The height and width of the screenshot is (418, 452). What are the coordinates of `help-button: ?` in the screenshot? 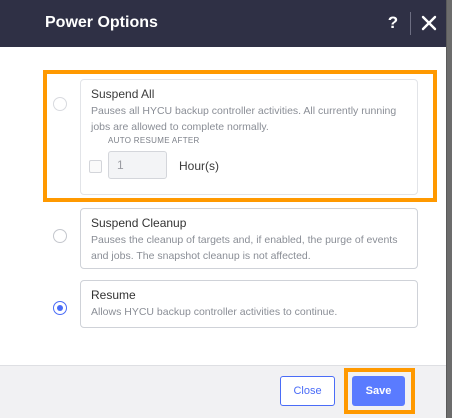 It's located at (393, 23).